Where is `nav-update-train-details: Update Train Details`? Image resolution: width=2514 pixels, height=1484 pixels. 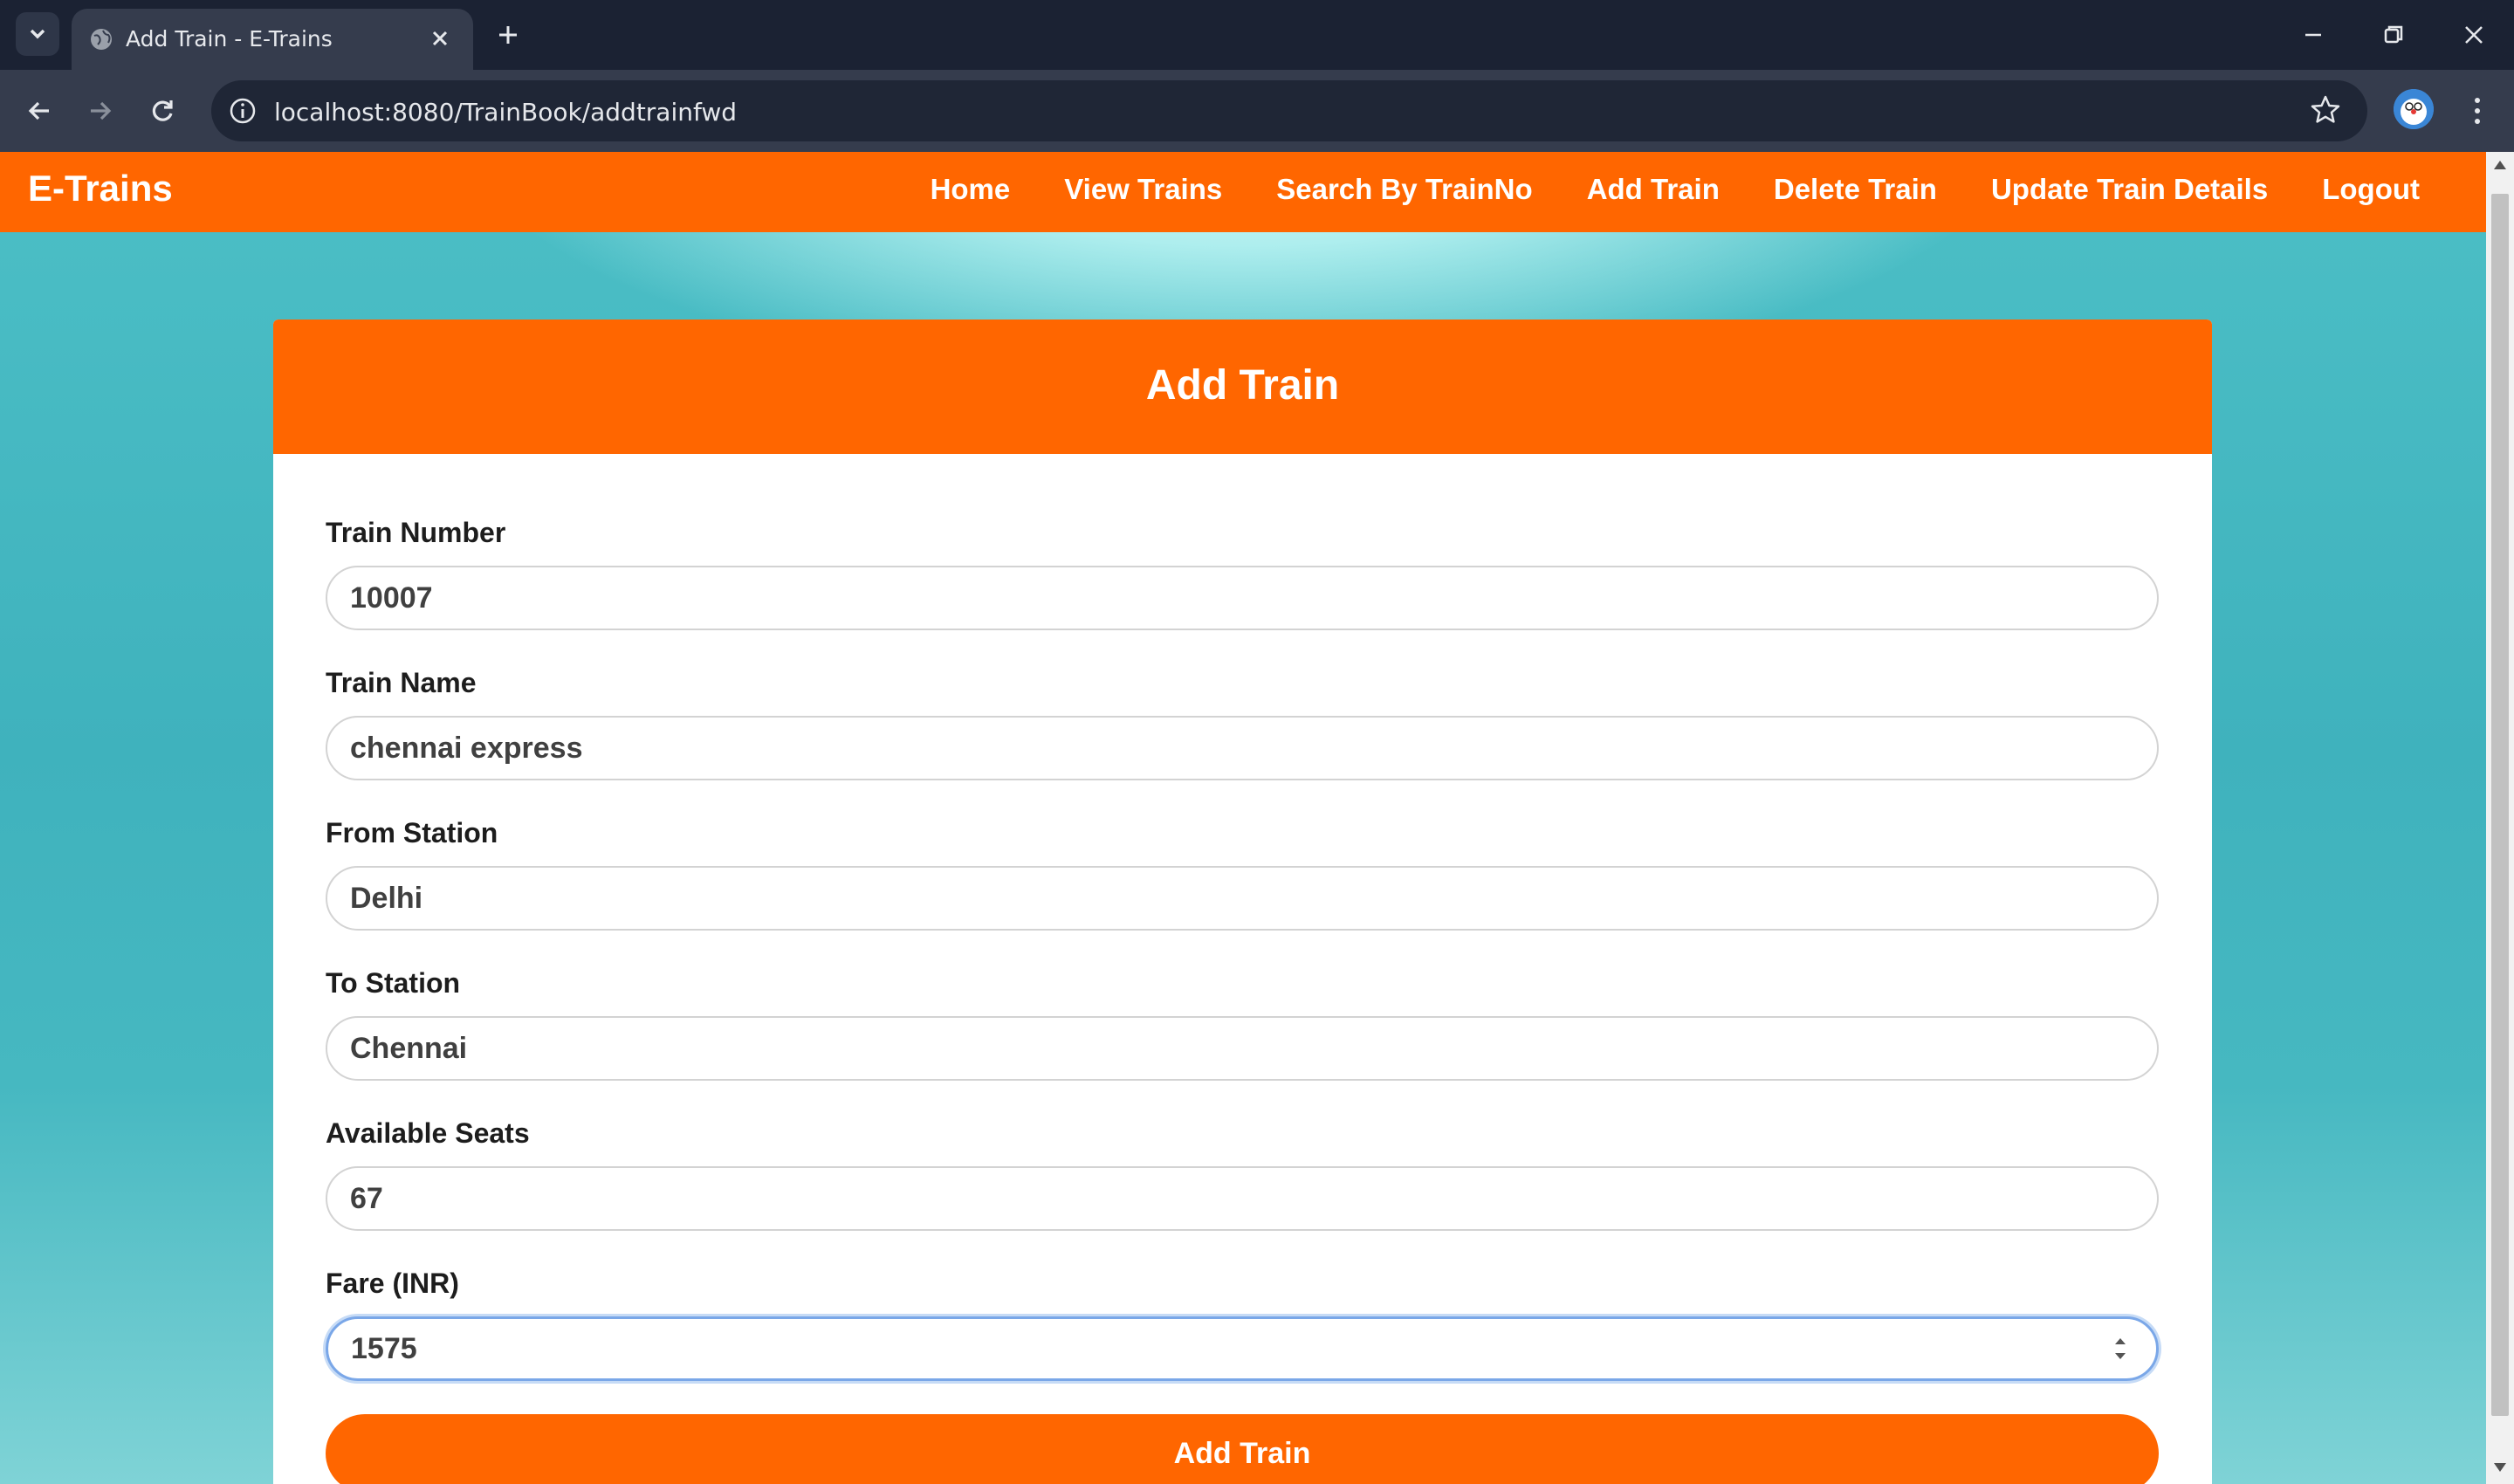 nav-update-train-details: Update Train Details is located at coordinates (2129, 189).